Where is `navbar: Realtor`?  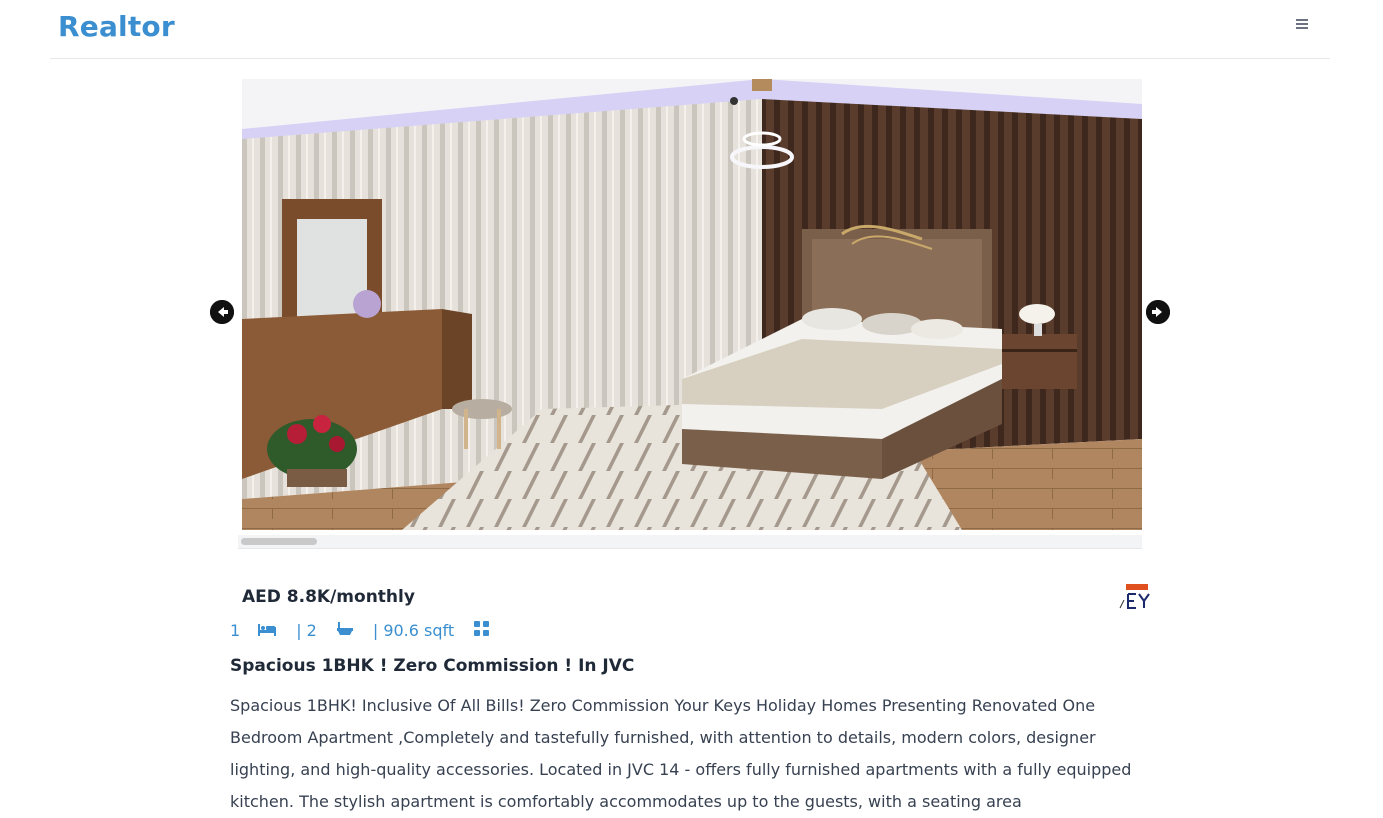
navbar: Realtor is located at coordinates (690, 29).